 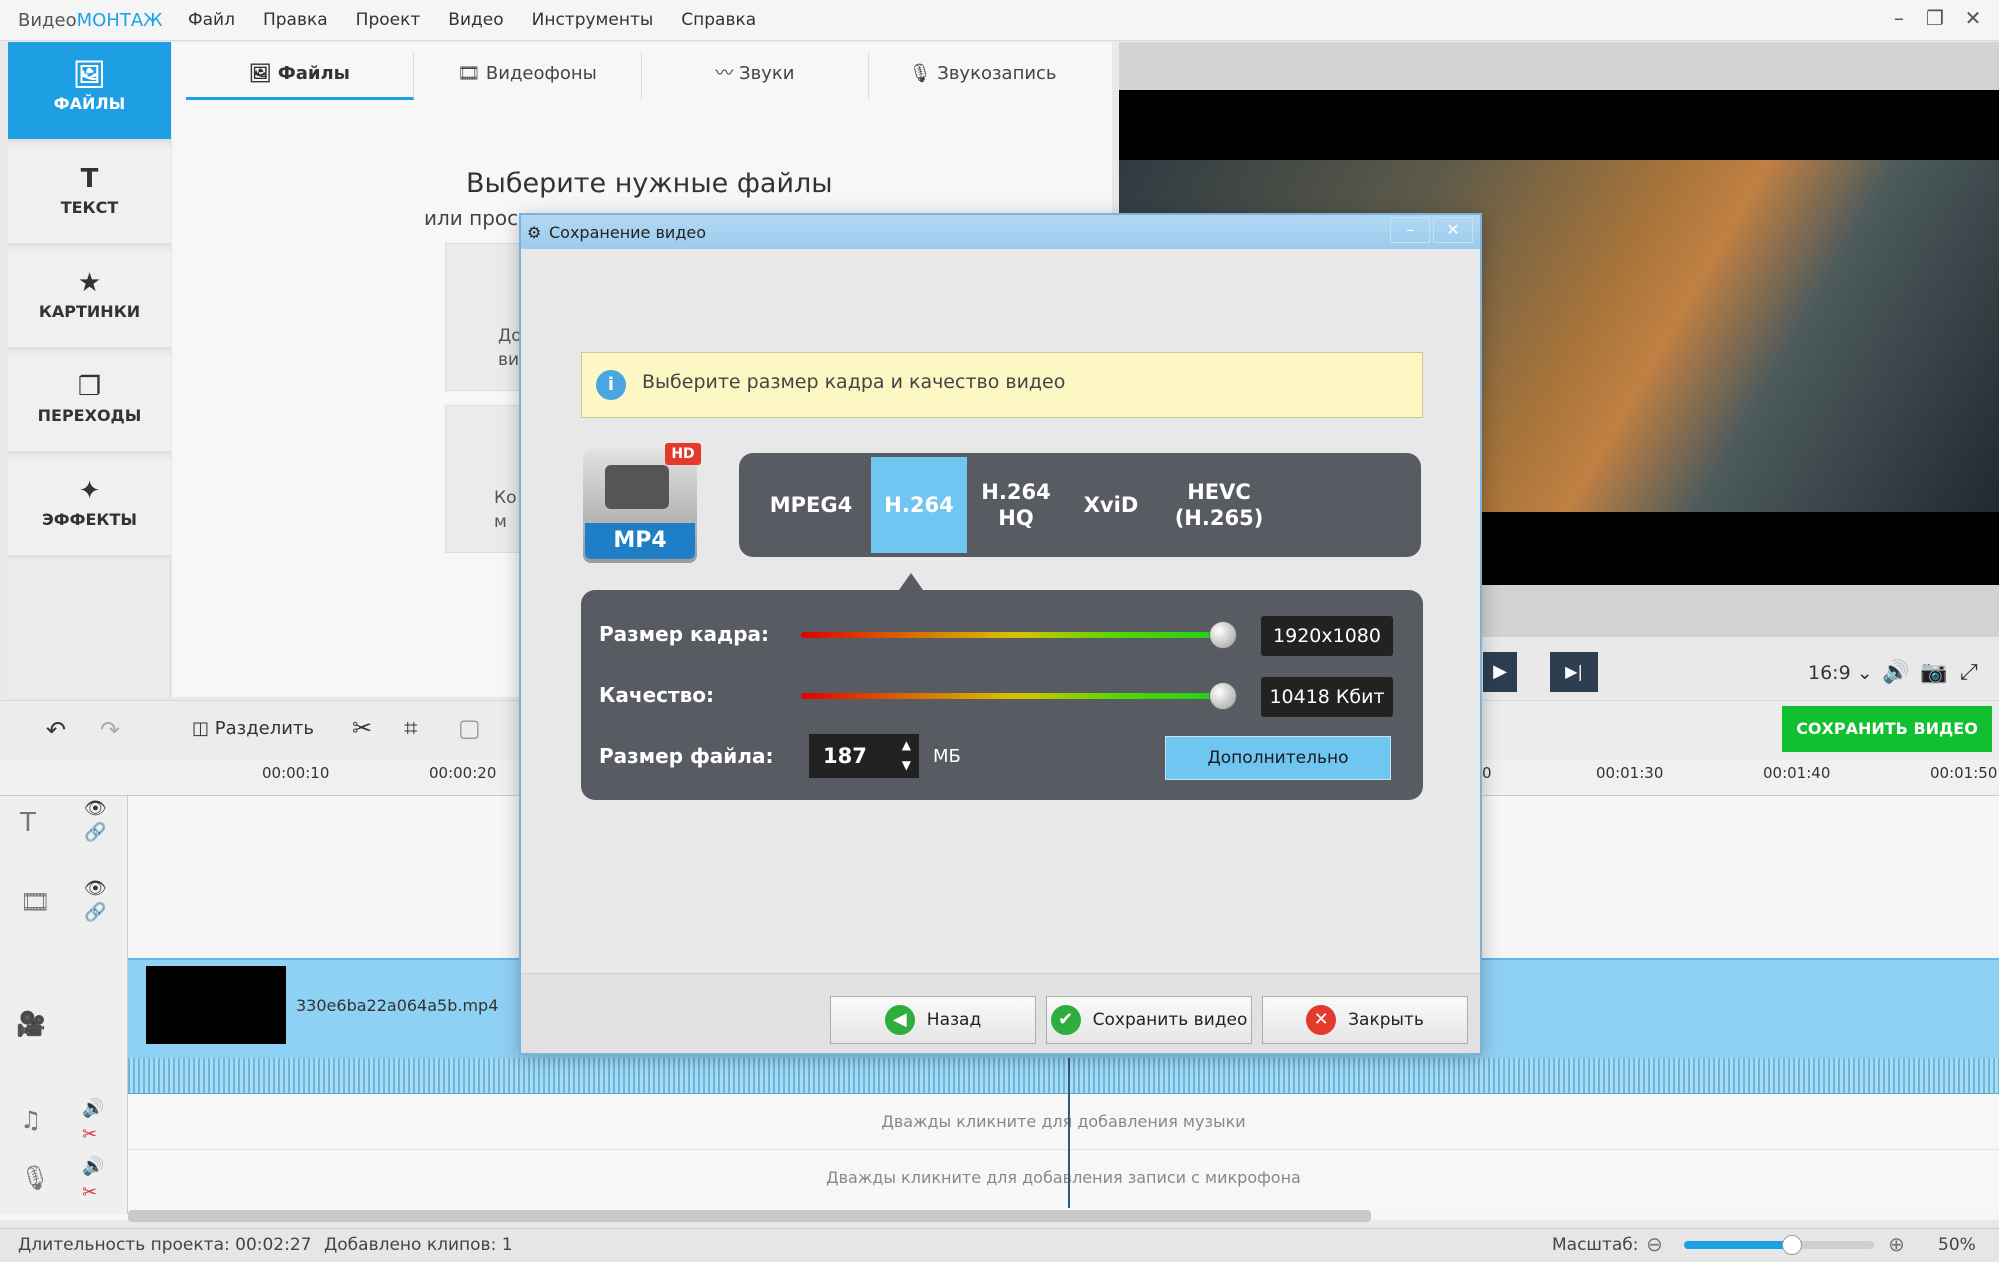 What do you see at coordinates (1840, 673) in the screenshot?
I see `aspect-select: 16:9 ⌄` at bounding box center [1840, 673].